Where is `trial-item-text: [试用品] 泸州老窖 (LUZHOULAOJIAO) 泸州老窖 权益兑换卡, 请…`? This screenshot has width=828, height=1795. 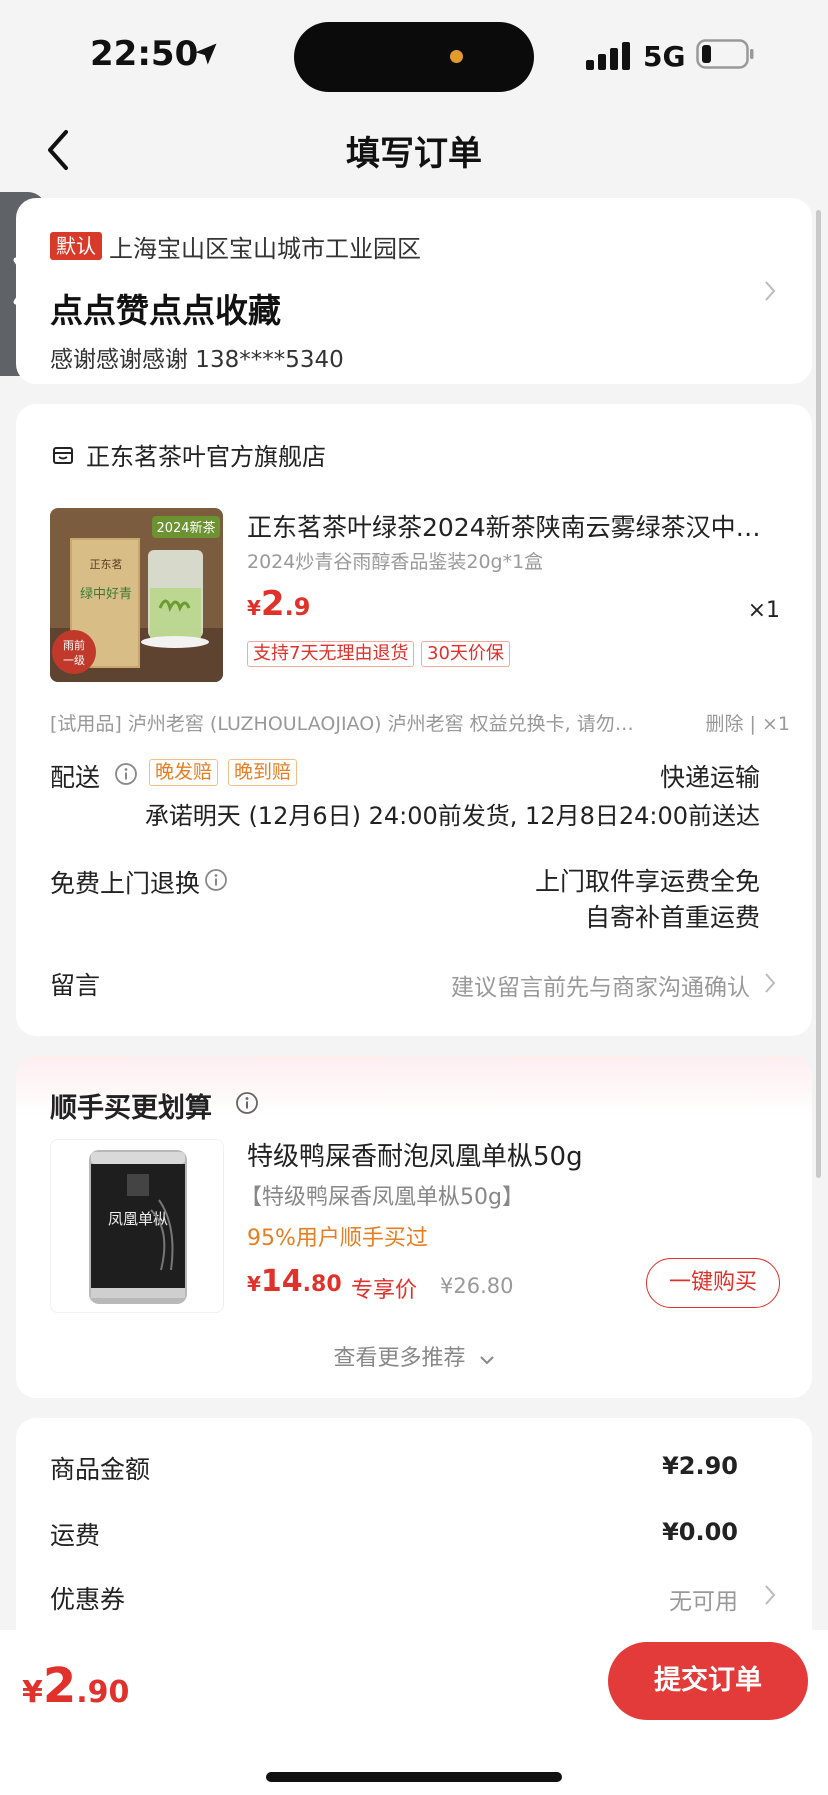 trial-item-text: [试用品] 泸州老窖 (LUZHOULAOJIAO) 泸州老窖 权益兑换卡, 请… is located at coordinates (342, 724).